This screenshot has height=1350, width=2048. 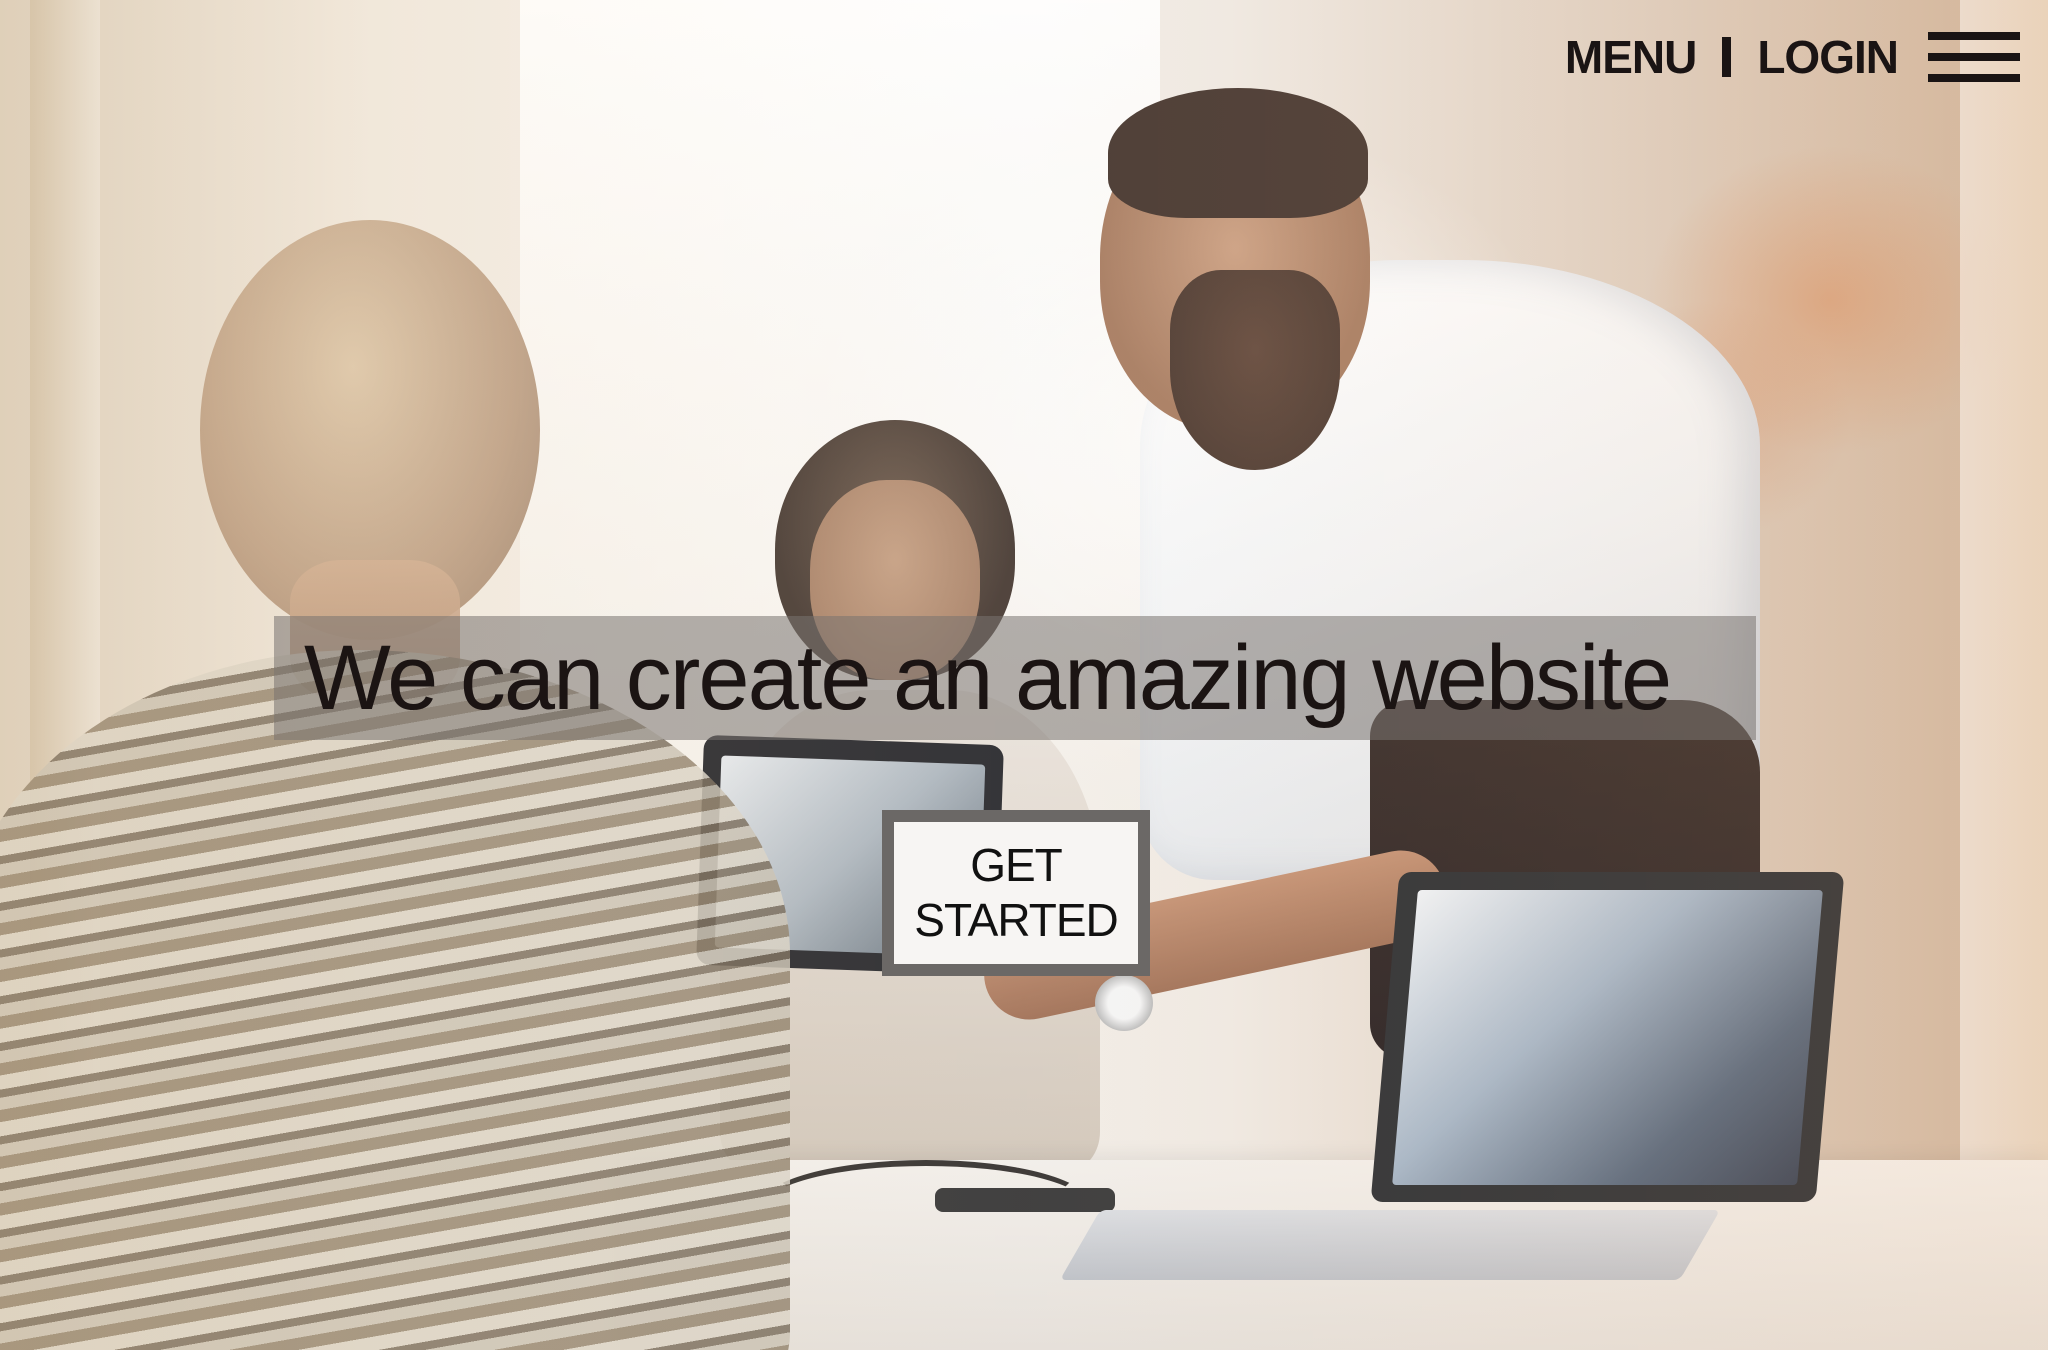 I want to click on menu-link: MENU, so click(x=1631, y=57).